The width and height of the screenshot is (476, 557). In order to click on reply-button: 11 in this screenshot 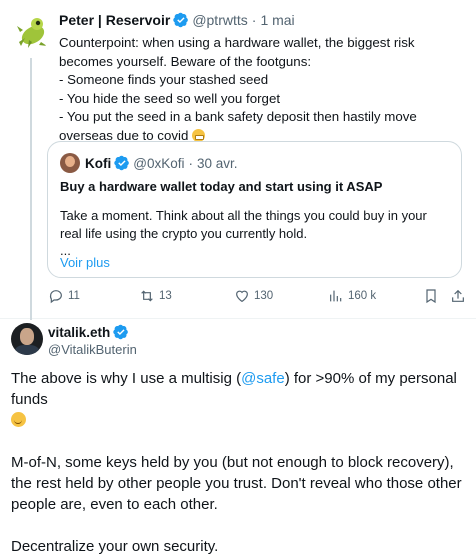, I will do `click(64, 296)`.